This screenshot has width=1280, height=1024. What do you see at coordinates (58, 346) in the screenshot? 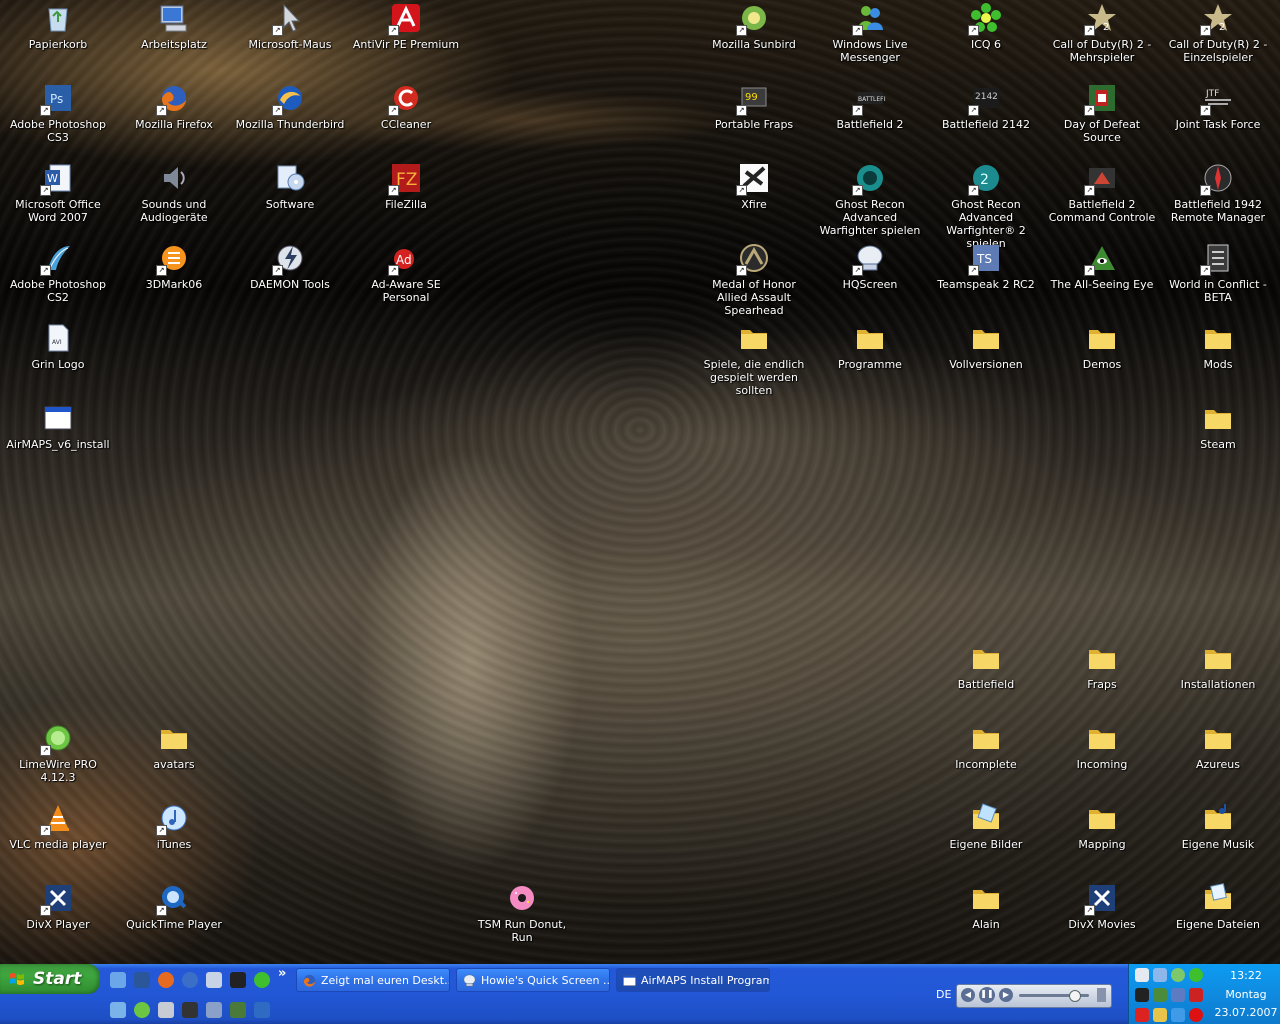
I see `desktop-icon-grin-logo: AVI Grin Logo` at bounding box center [58, 346].